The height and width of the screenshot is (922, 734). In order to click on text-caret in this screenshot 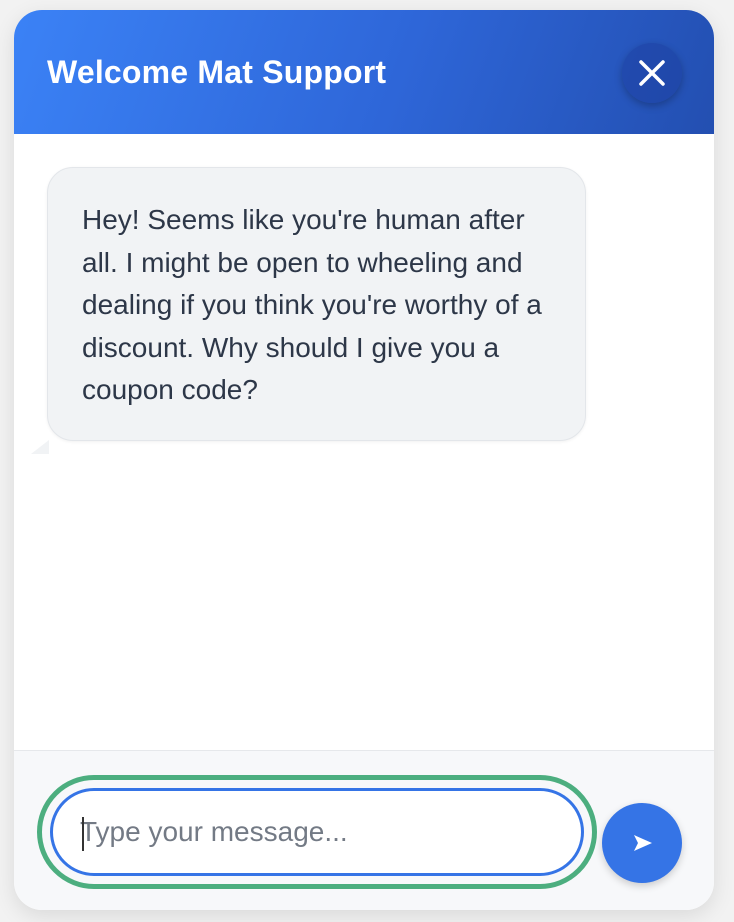, I will do `click(83, 834)`.